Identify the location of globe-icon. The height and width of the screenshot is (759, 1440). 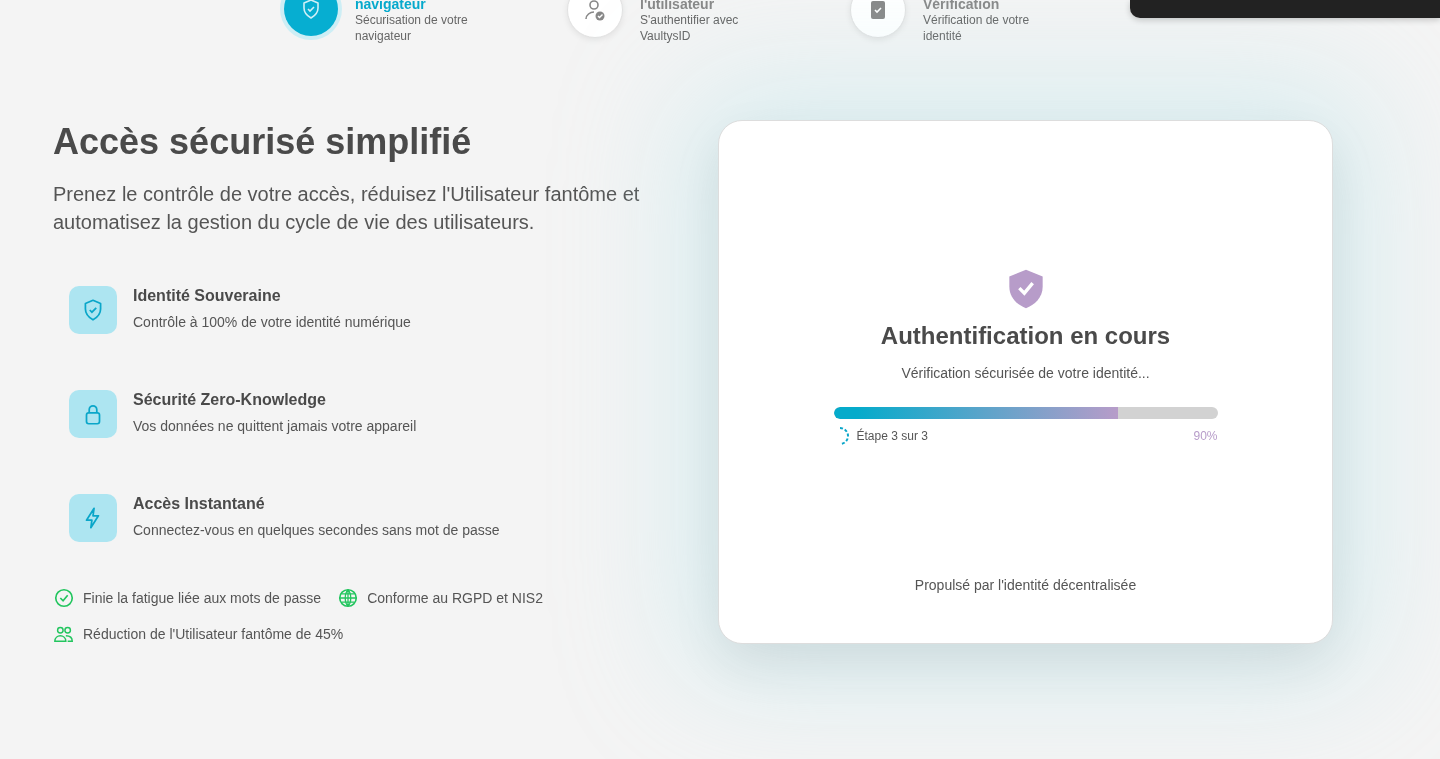
(348, 598).